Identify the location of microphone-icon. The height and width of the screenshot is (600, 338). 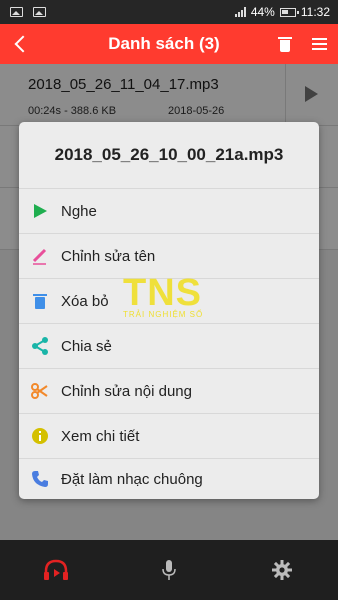
(169, 570).